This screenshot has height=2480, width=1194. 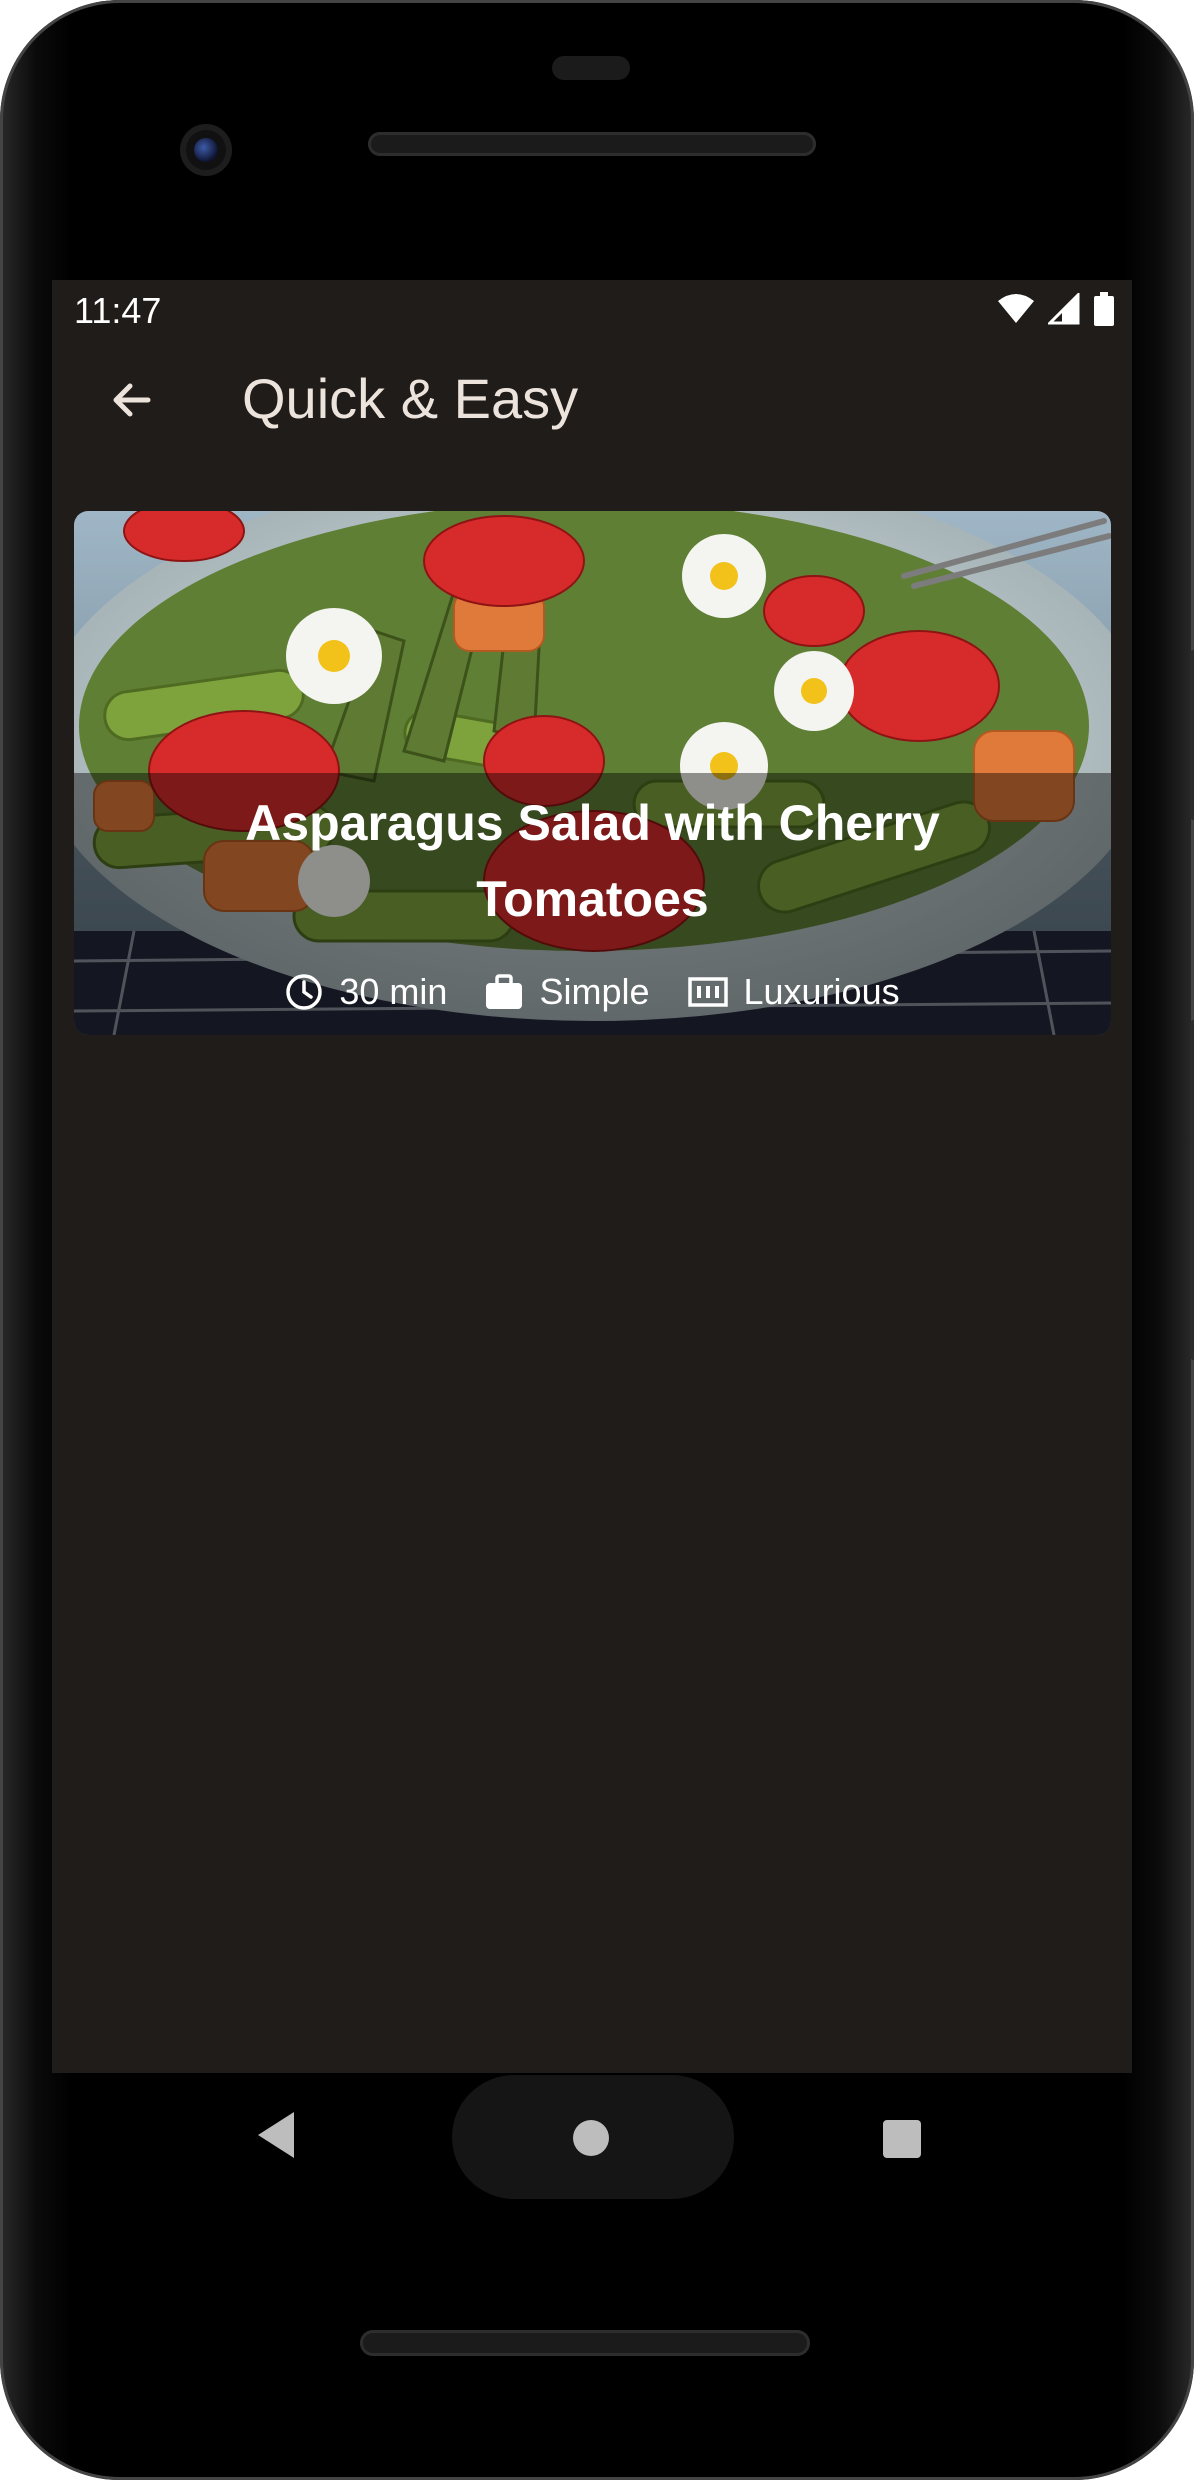 I want to click on nav-recents-icon, so click(x=902, y=2139).